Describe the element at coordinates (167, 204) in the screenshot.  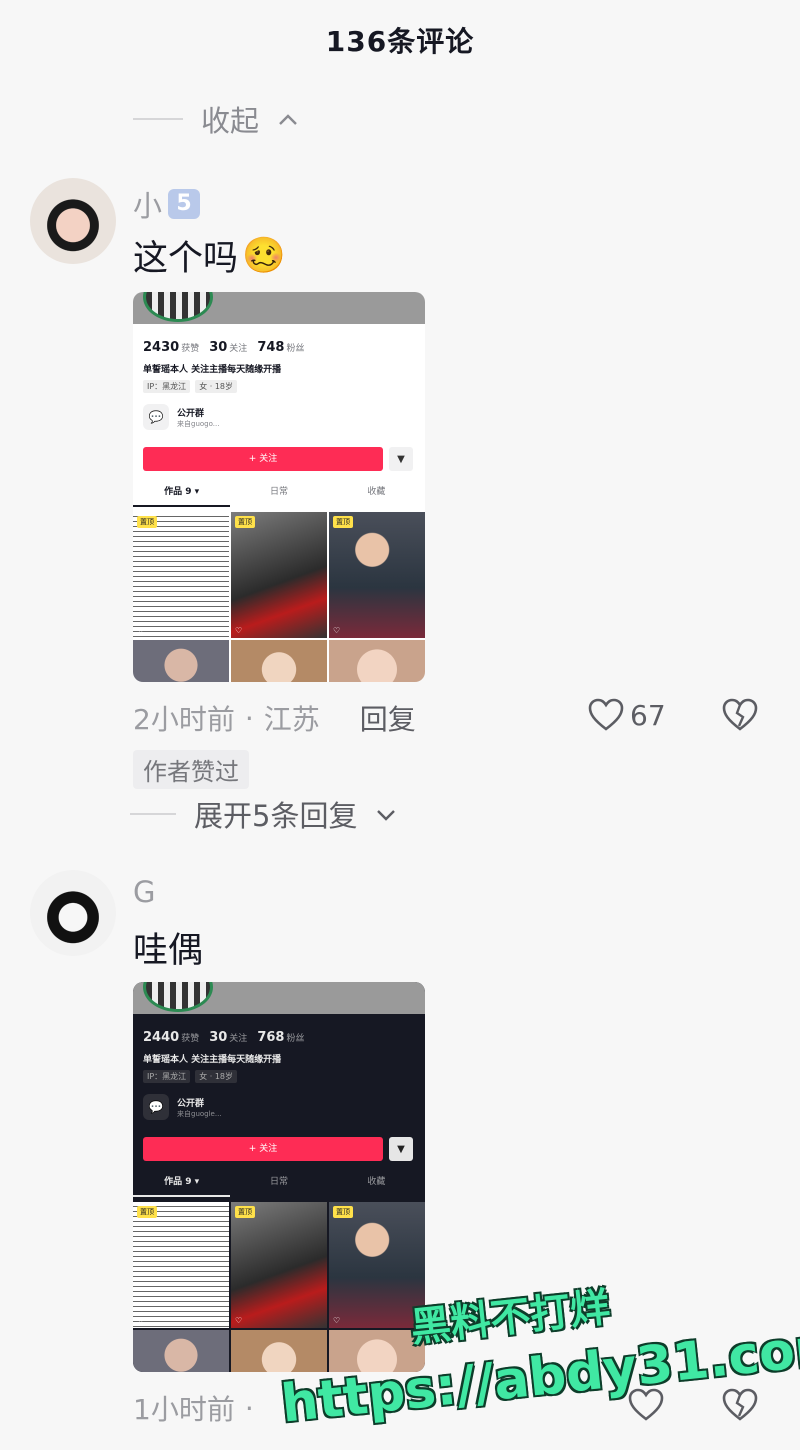
I see `author-name: 小 5` at that location.